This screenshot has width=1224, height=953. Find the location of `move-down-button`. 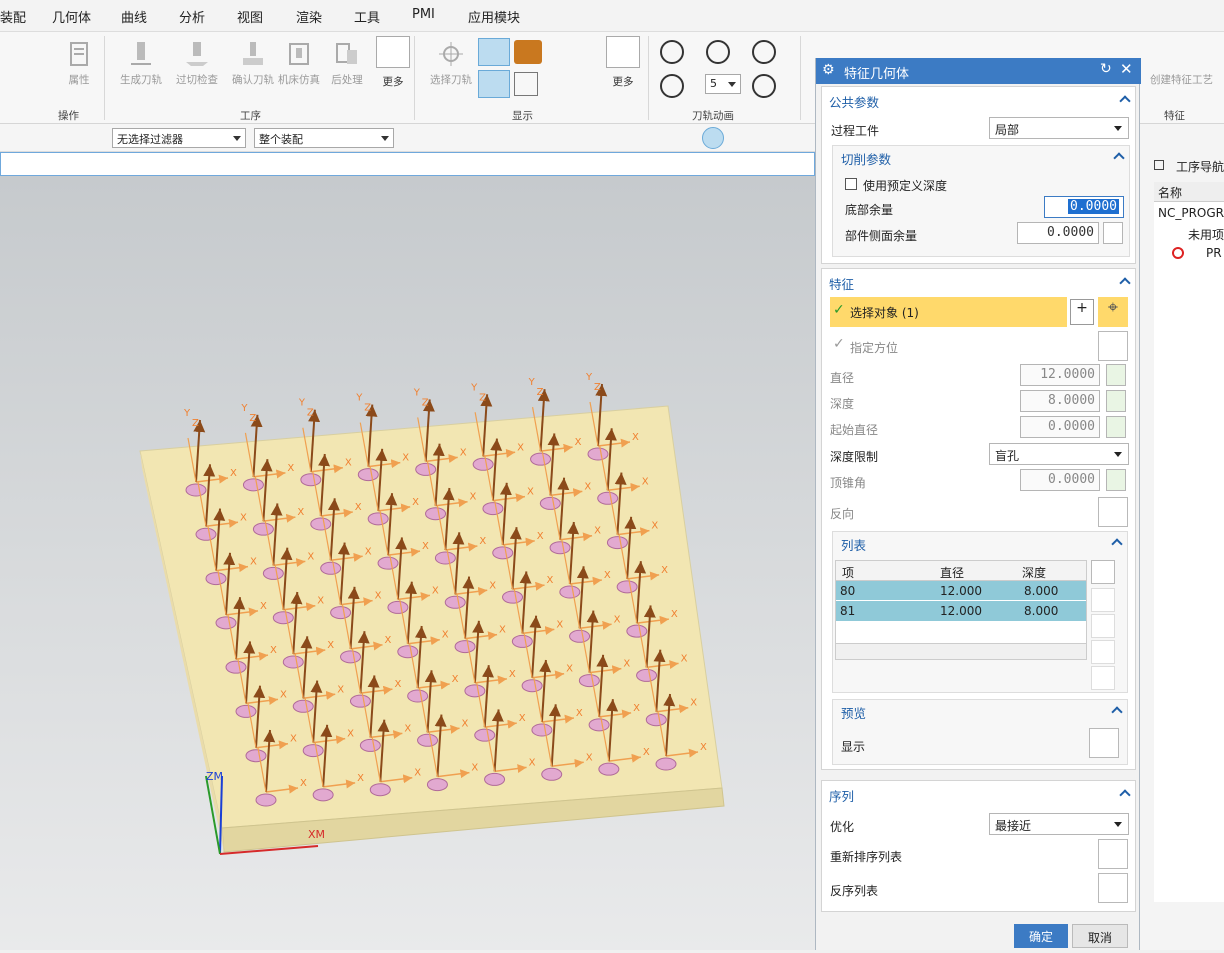

move-down-button is located at coordinates (1103, 652).